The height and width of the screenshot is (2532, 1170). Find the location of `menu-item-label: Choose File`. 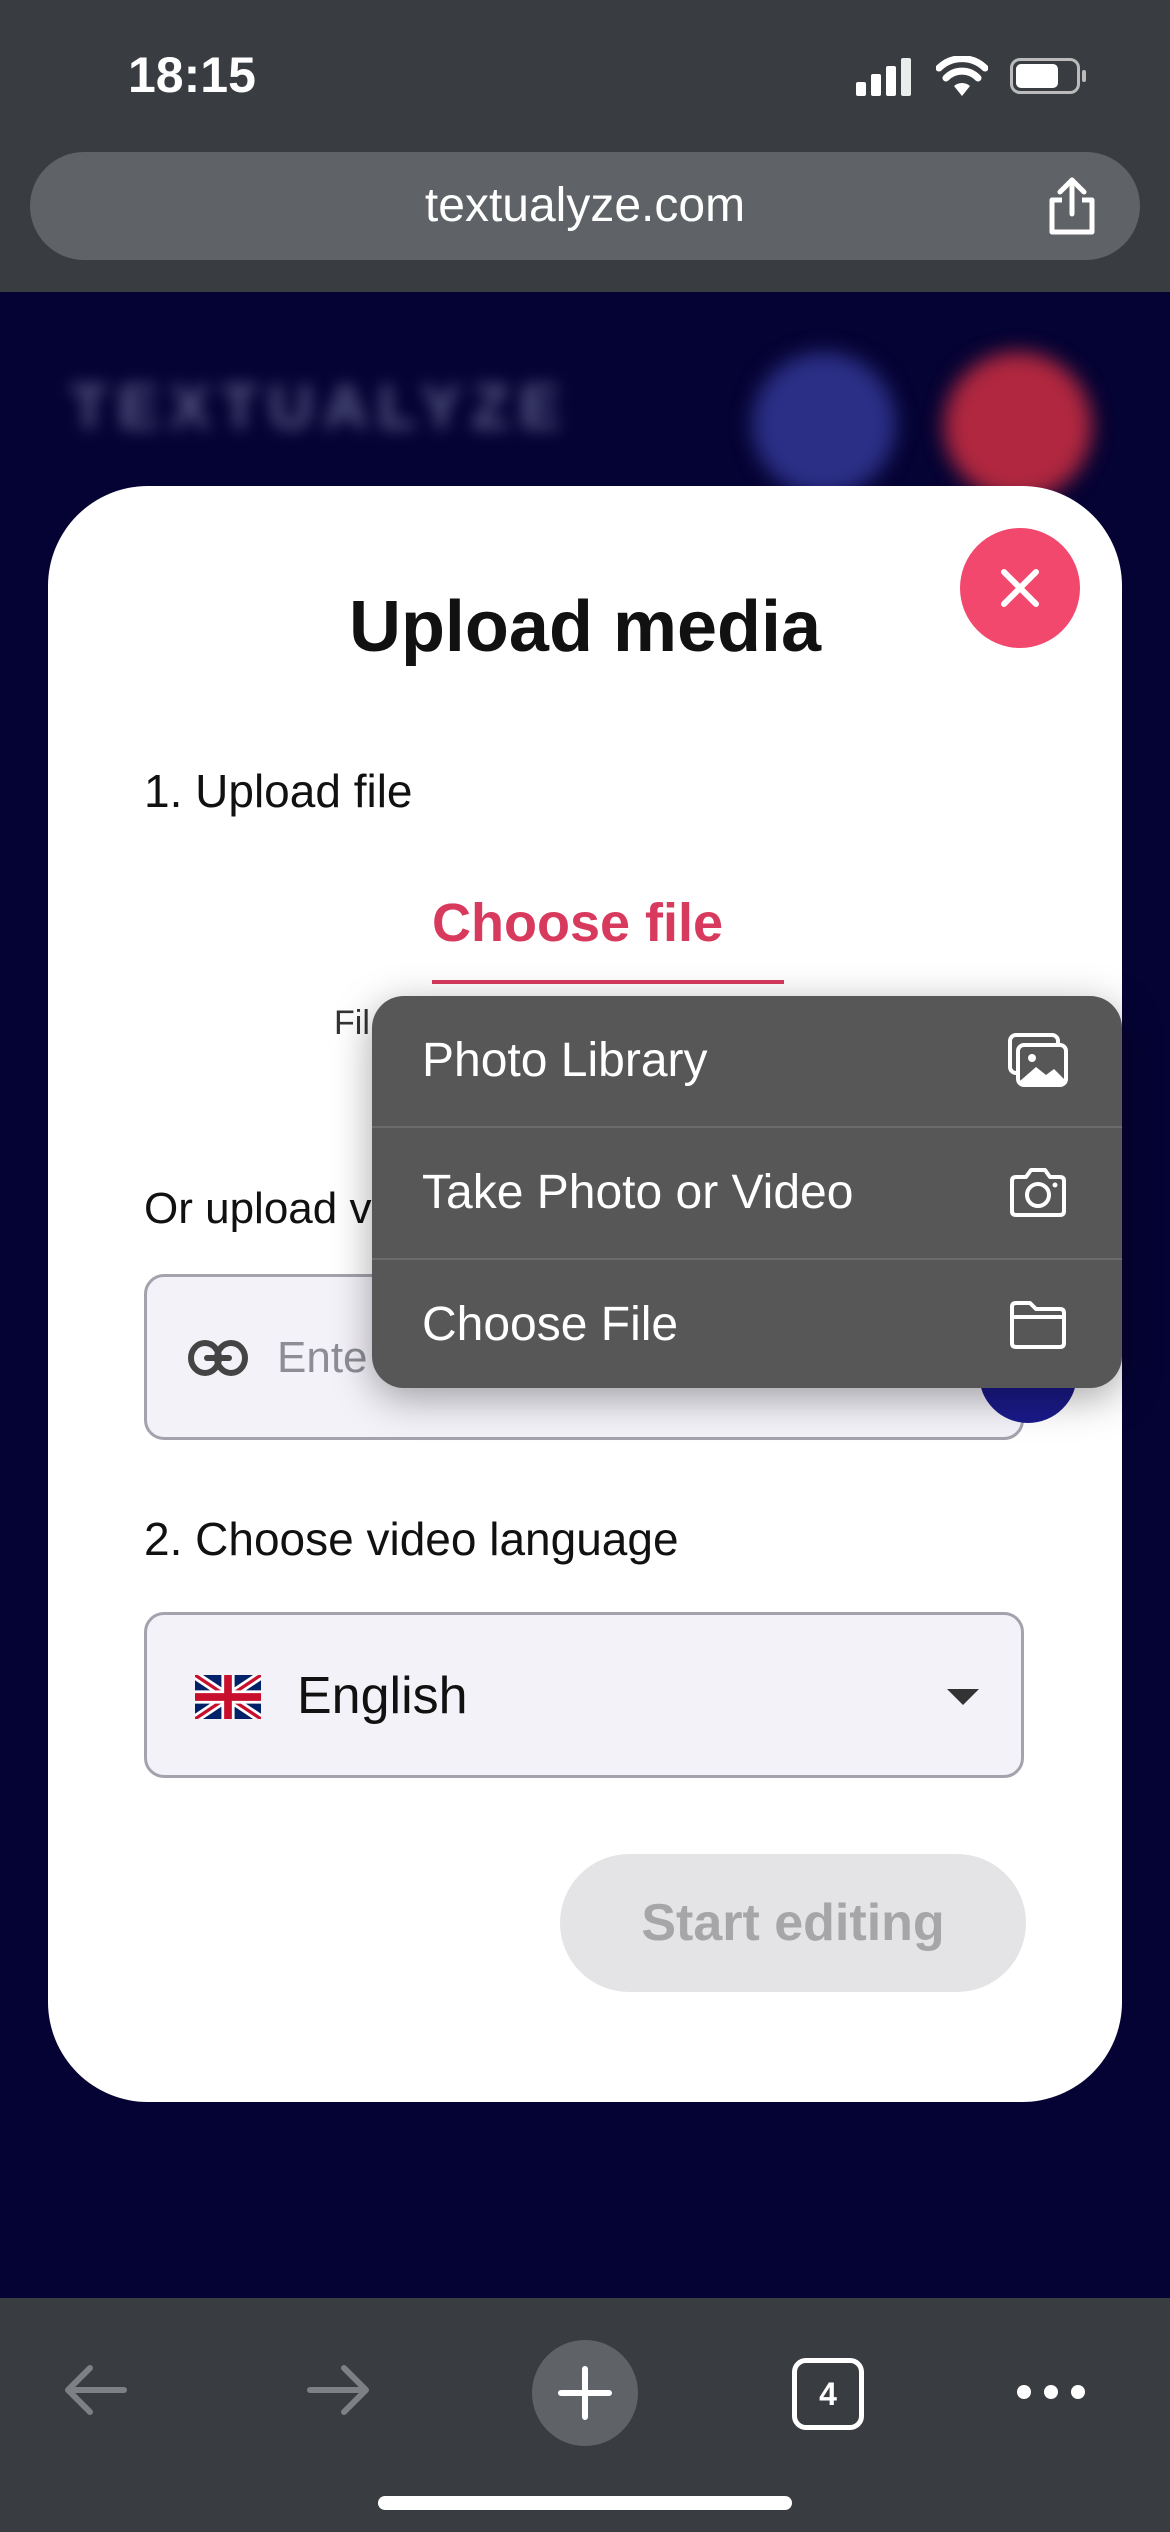

menu-item-label: Choose File is located at coordinates (550, 1324).